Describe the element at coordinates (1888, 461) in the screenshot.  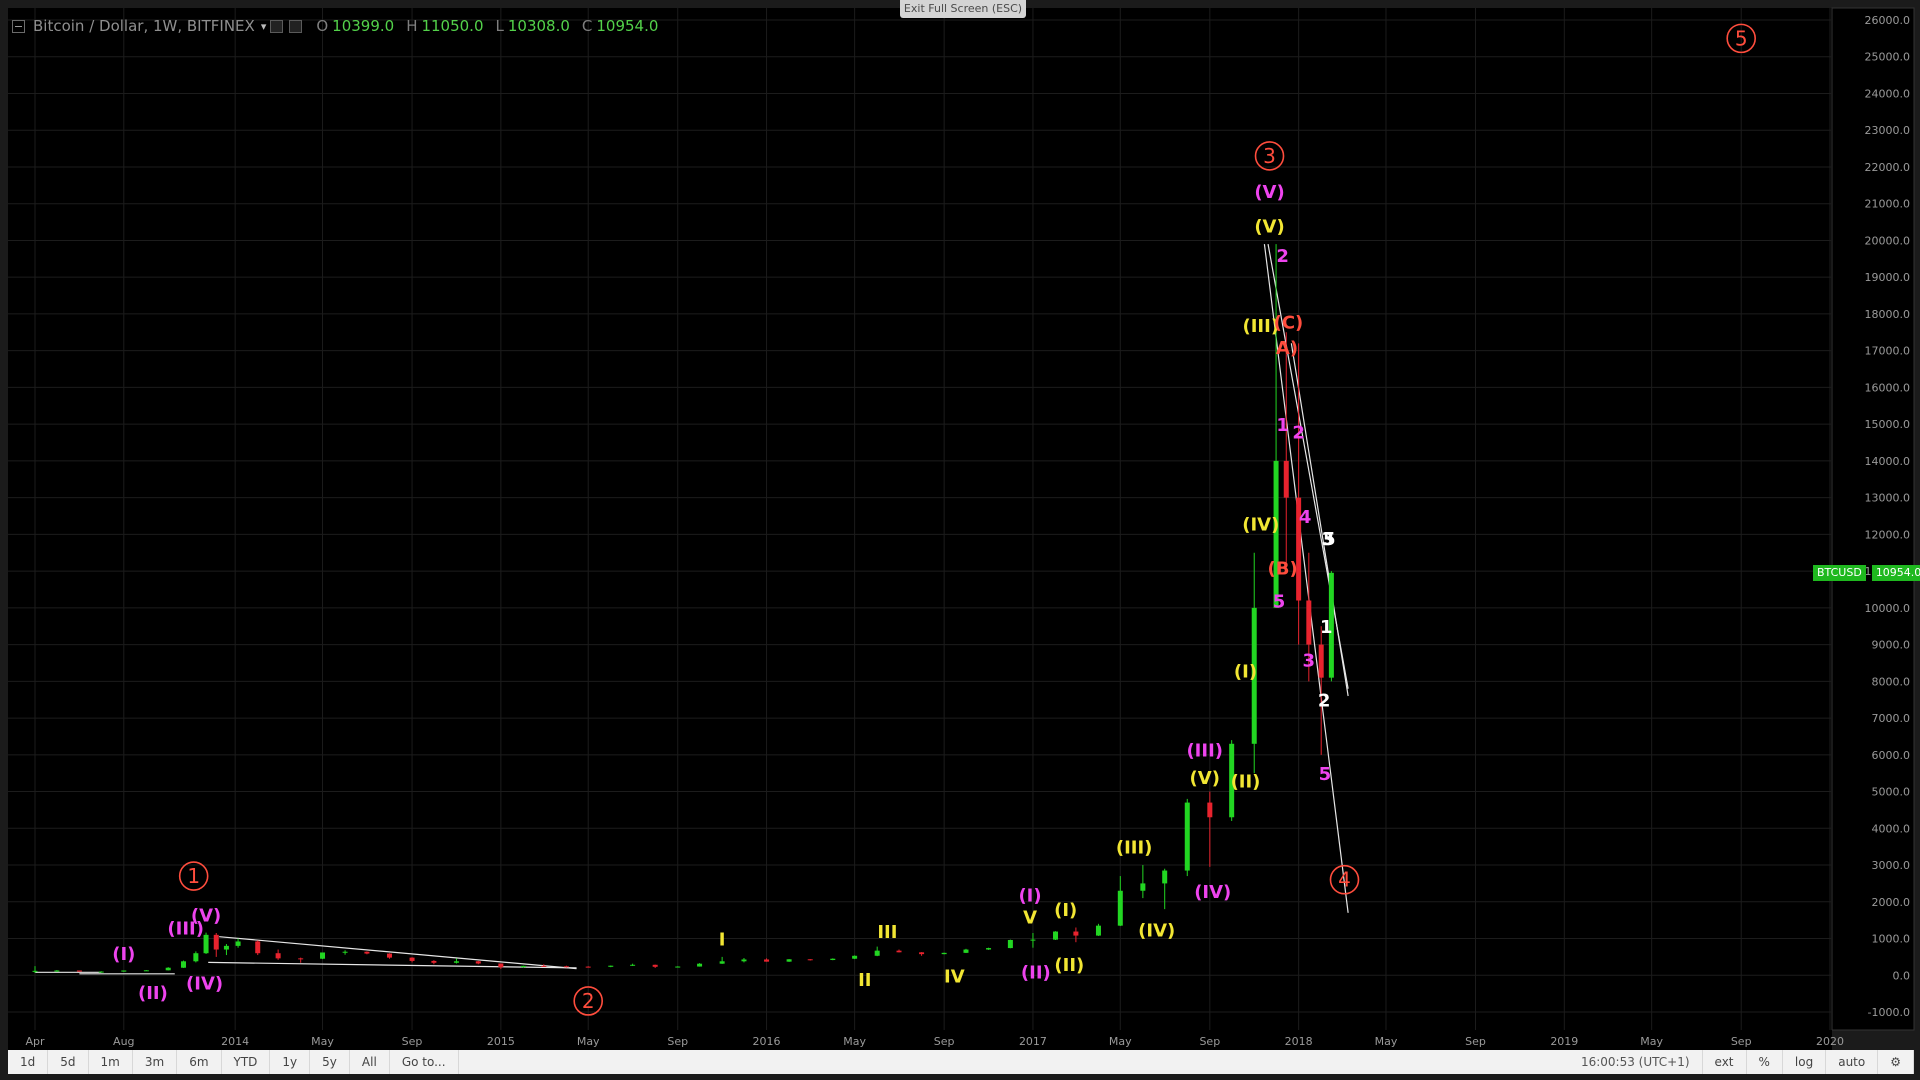
I see `y-tick-label: 14000.0` at that location.